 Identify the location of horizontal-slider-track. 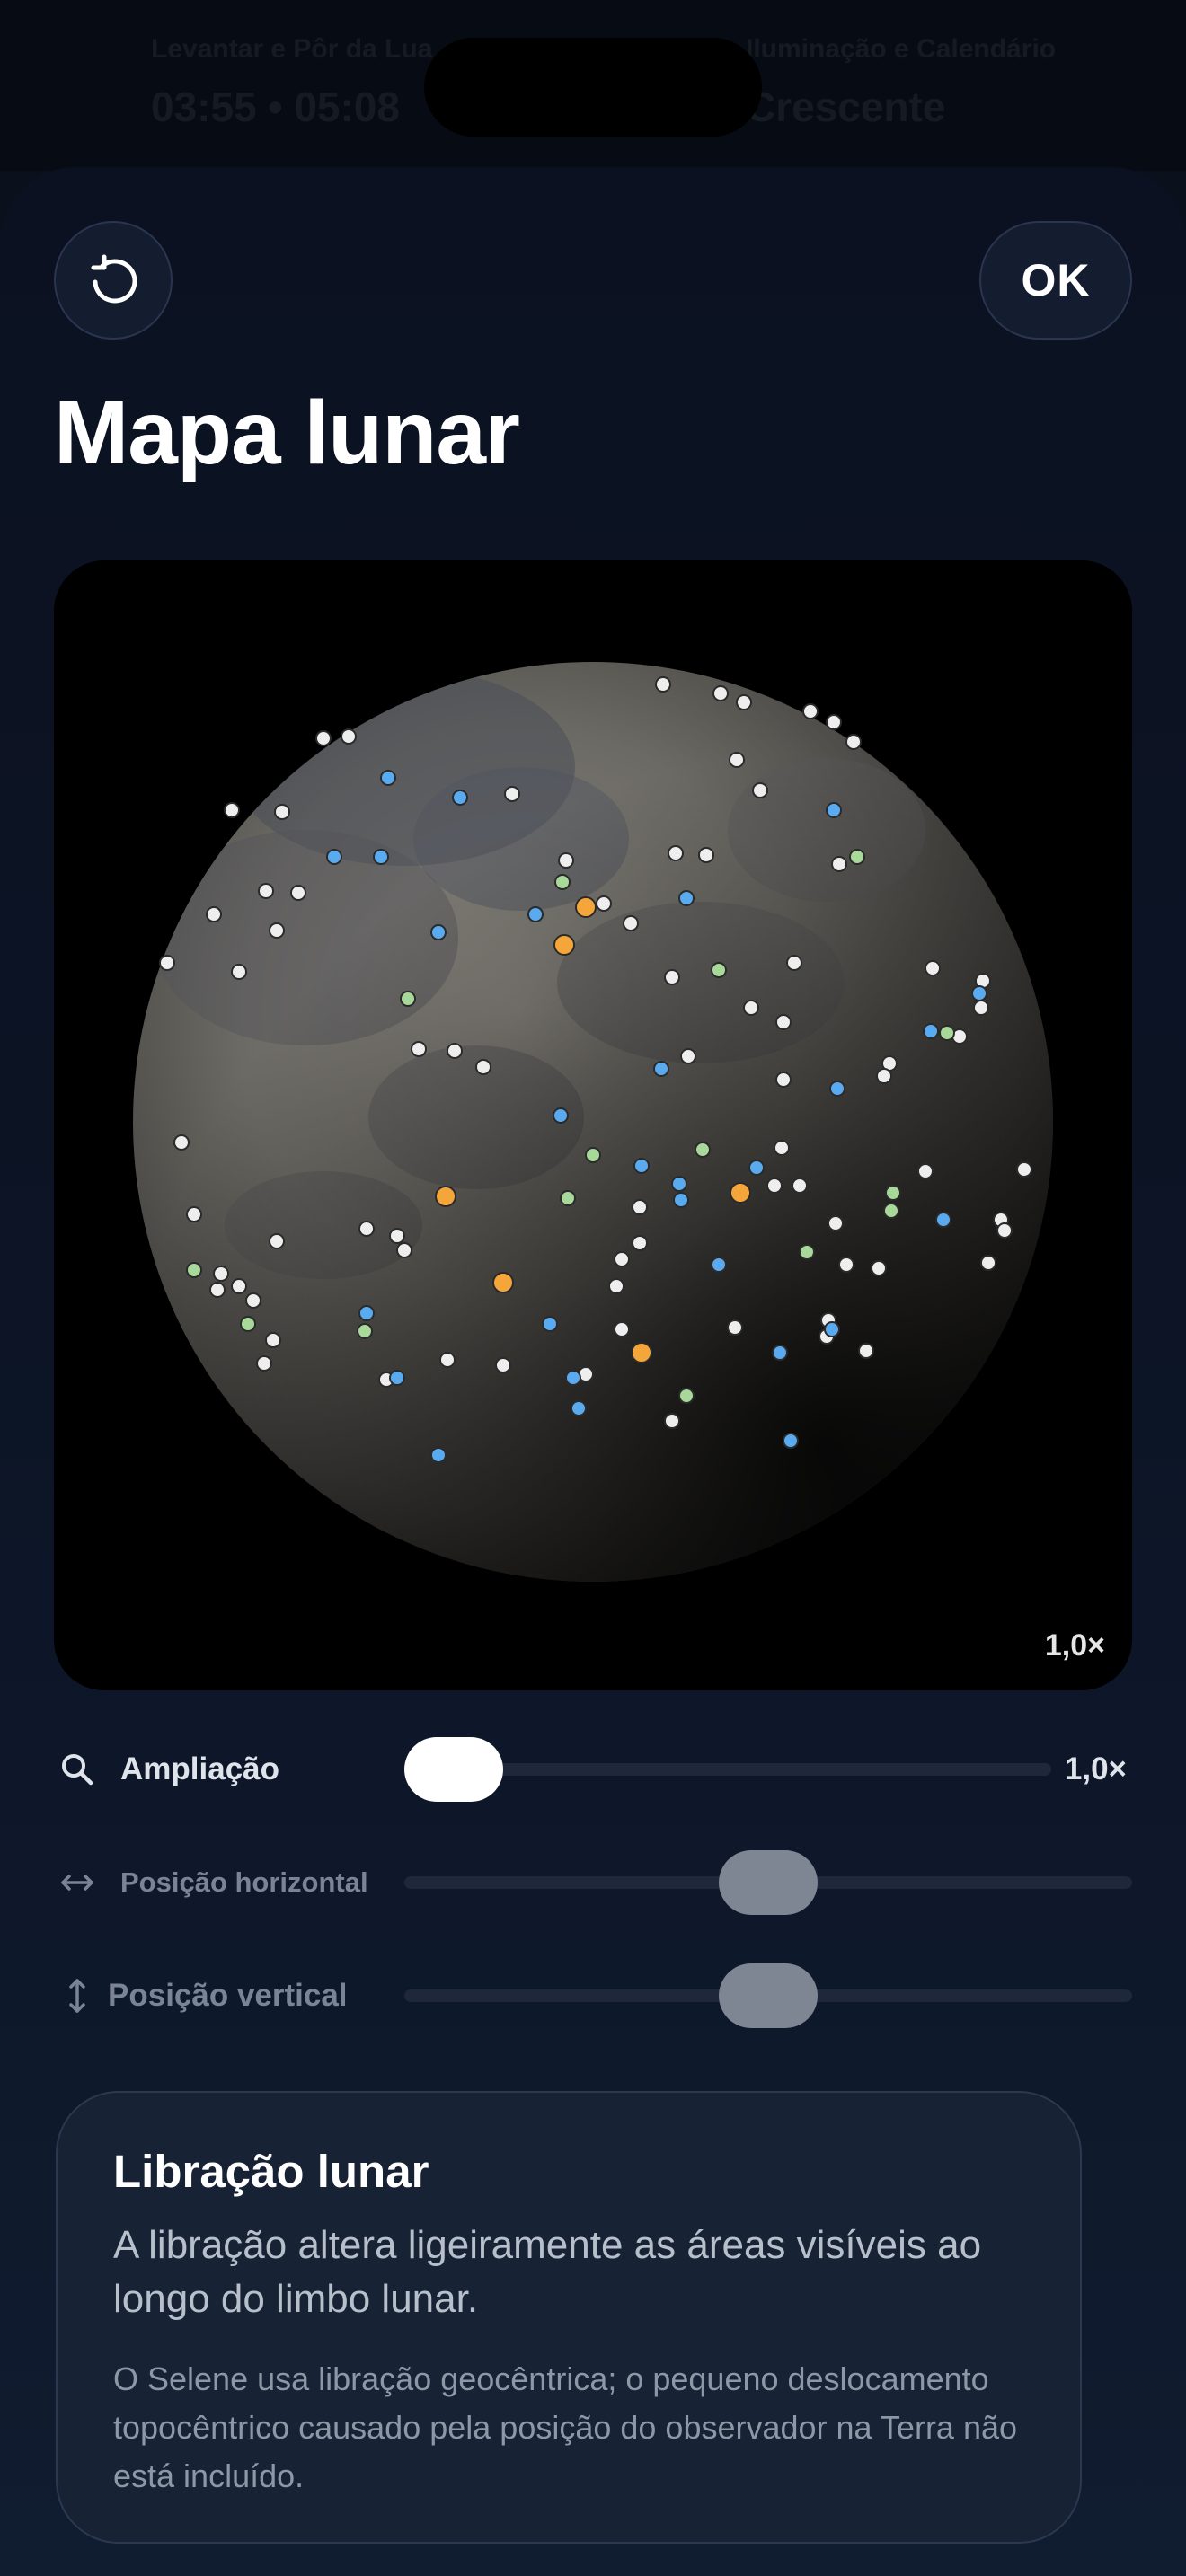
(768, 1882).